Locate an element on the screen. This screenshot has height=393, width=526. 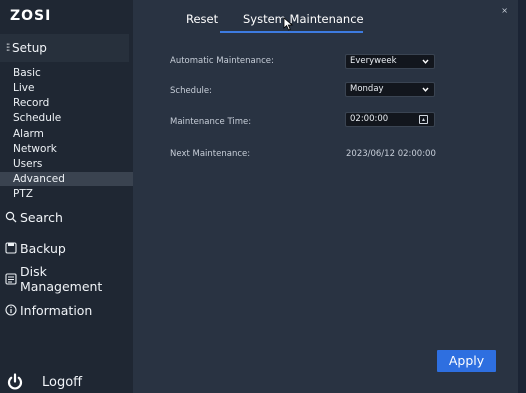
nav-search: Search is located at coordinates (34, 217).